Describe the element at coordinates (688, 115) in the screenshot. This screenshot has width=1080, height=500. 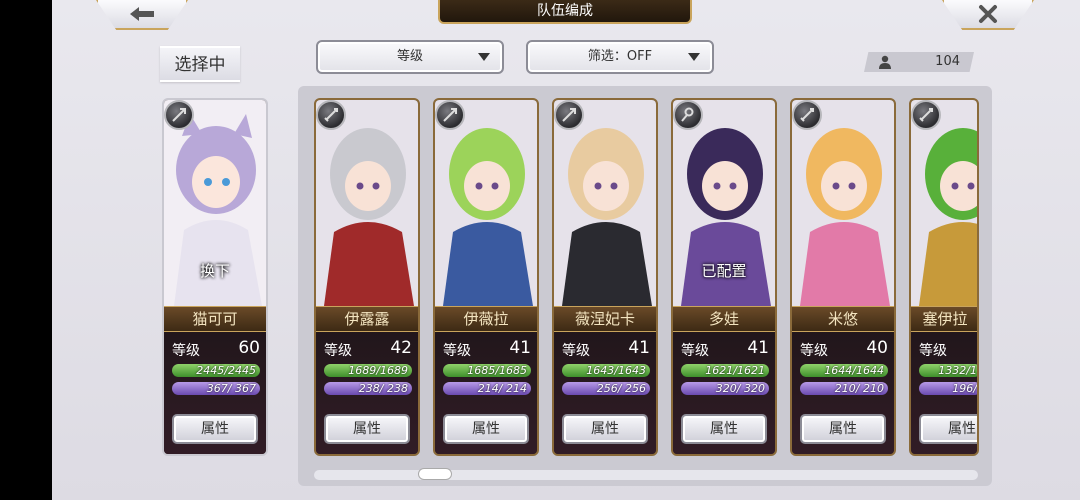
I see `staff-element-icon` at that location.